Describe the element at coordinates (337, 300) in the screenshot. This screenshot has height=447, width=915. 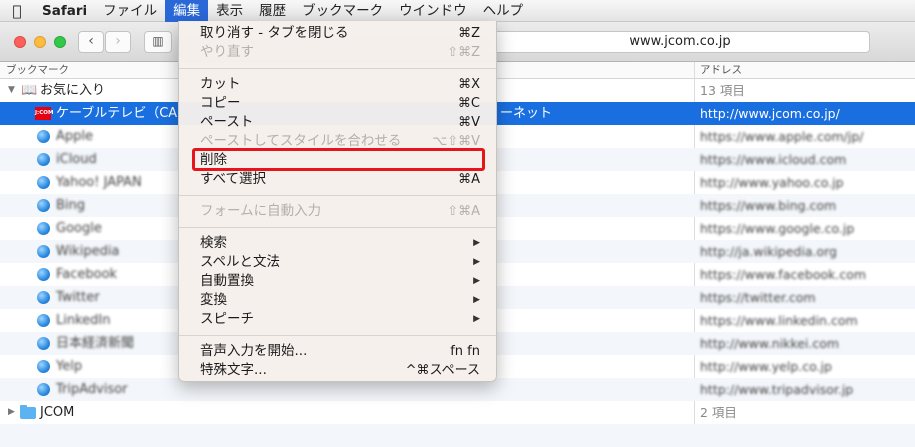
I see `menu-item-transformations: 変換 ▶` at that location.